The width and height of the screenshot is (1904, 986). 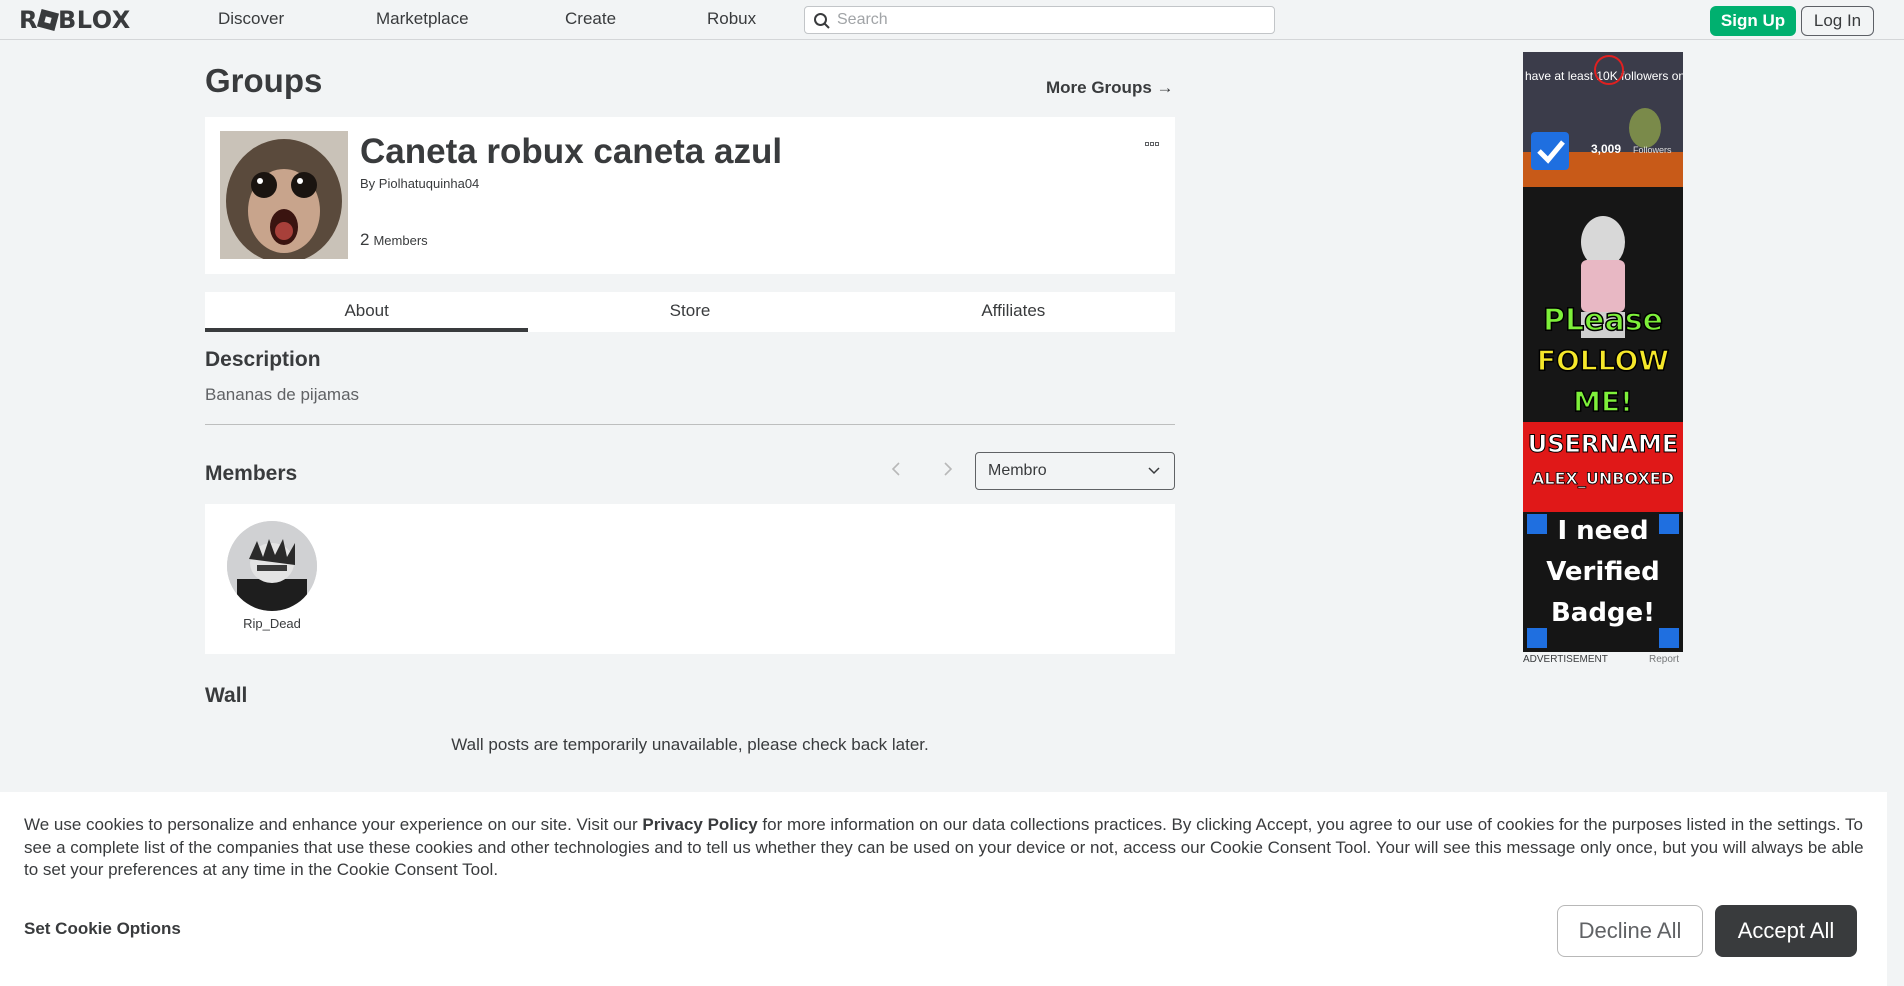 What do you see at coordinates (226, 695) in the screenshot?
I see `wall-heading: Wall` at bounding box center [226, 695].